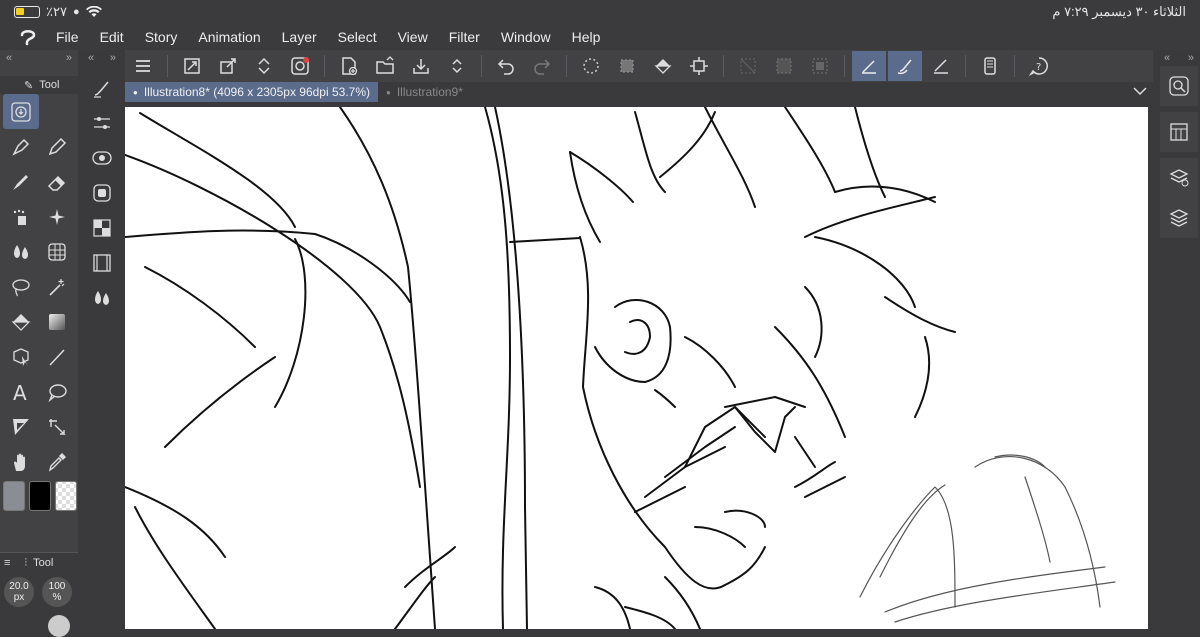 The height and width of the screenshot is (637, 1200). What do you see at coordinates (143, 66) in the screenshot?
I see `hamburger-icon` at bounding box center [143, 66].